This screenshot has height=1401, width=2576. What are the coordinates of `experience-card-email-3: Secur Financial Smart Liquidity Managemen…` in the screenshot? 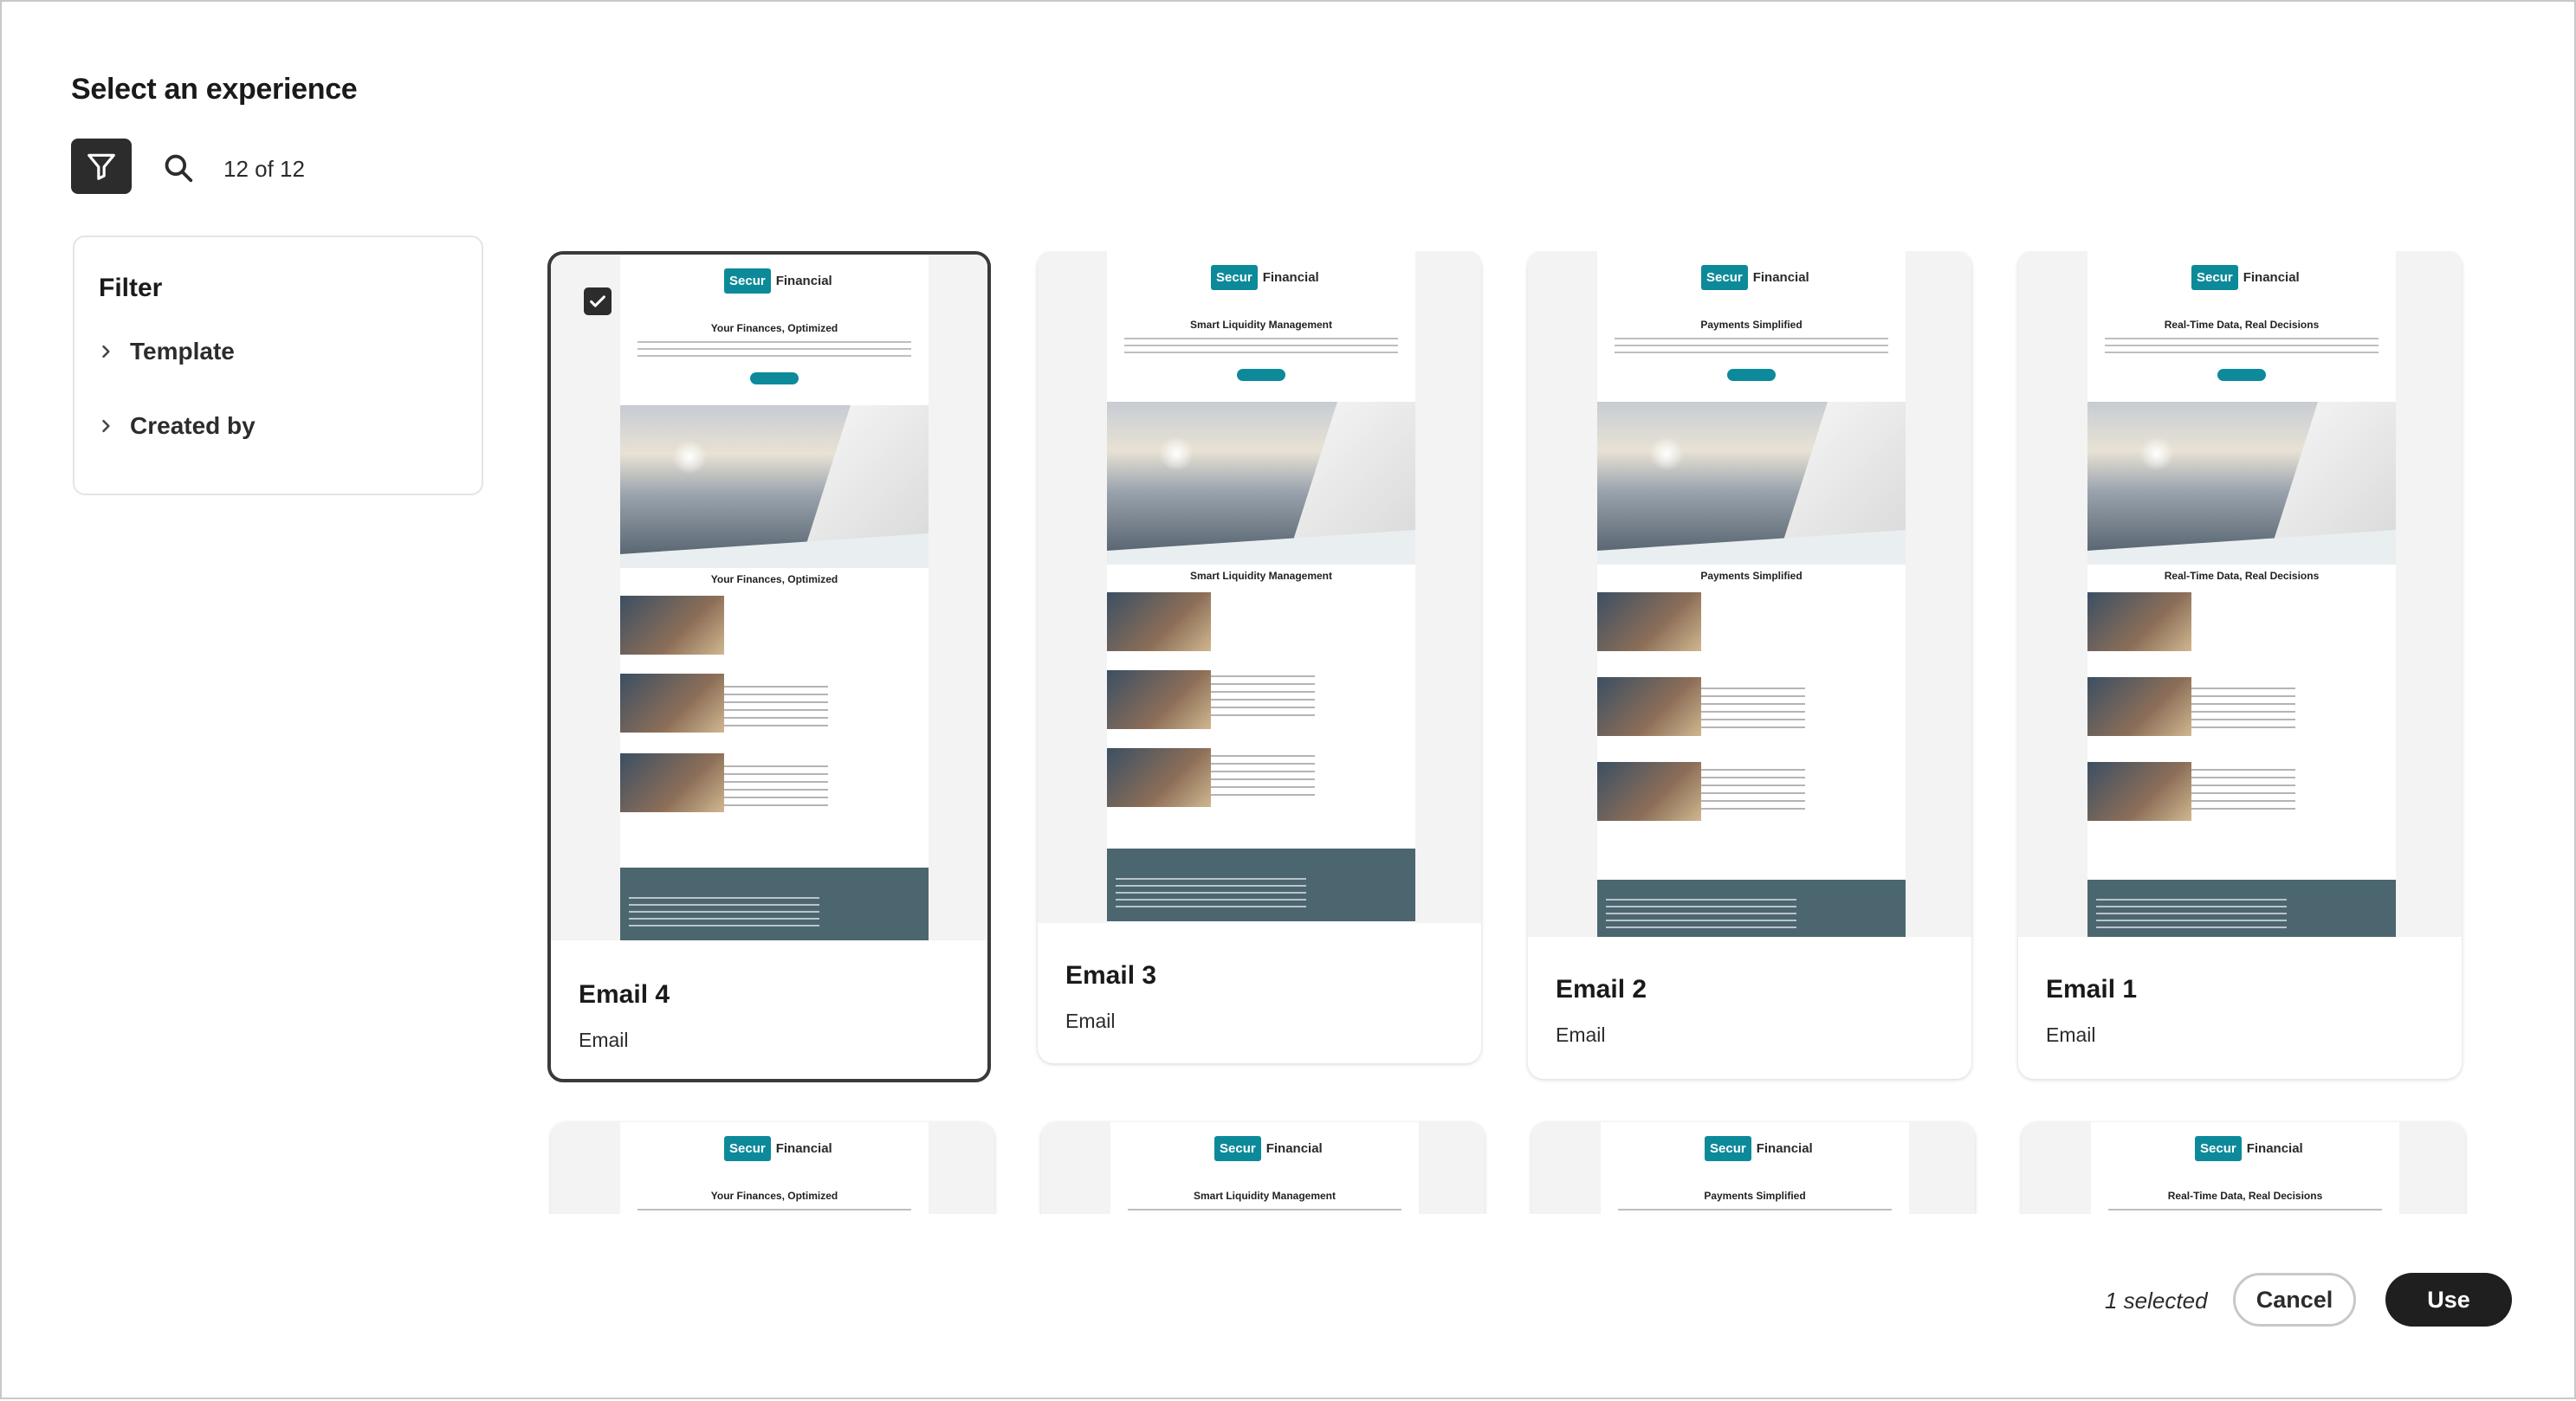 It's located at (1259, 657).